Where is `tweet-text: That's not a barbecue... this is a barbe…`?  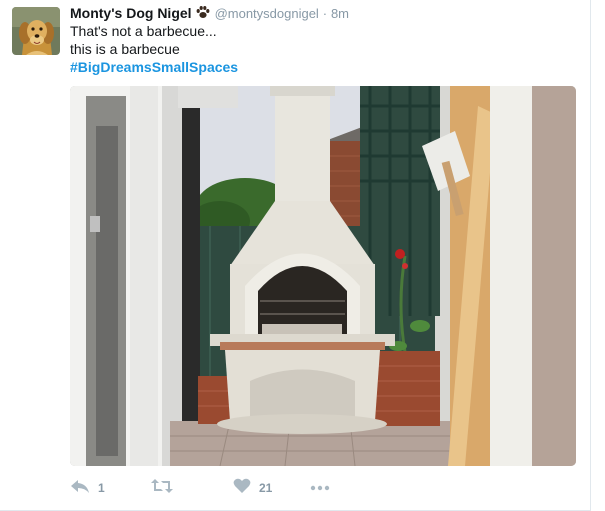
tweet-text: That's not a barbecue... this is a barbe… is located at coordinates (154, 49).